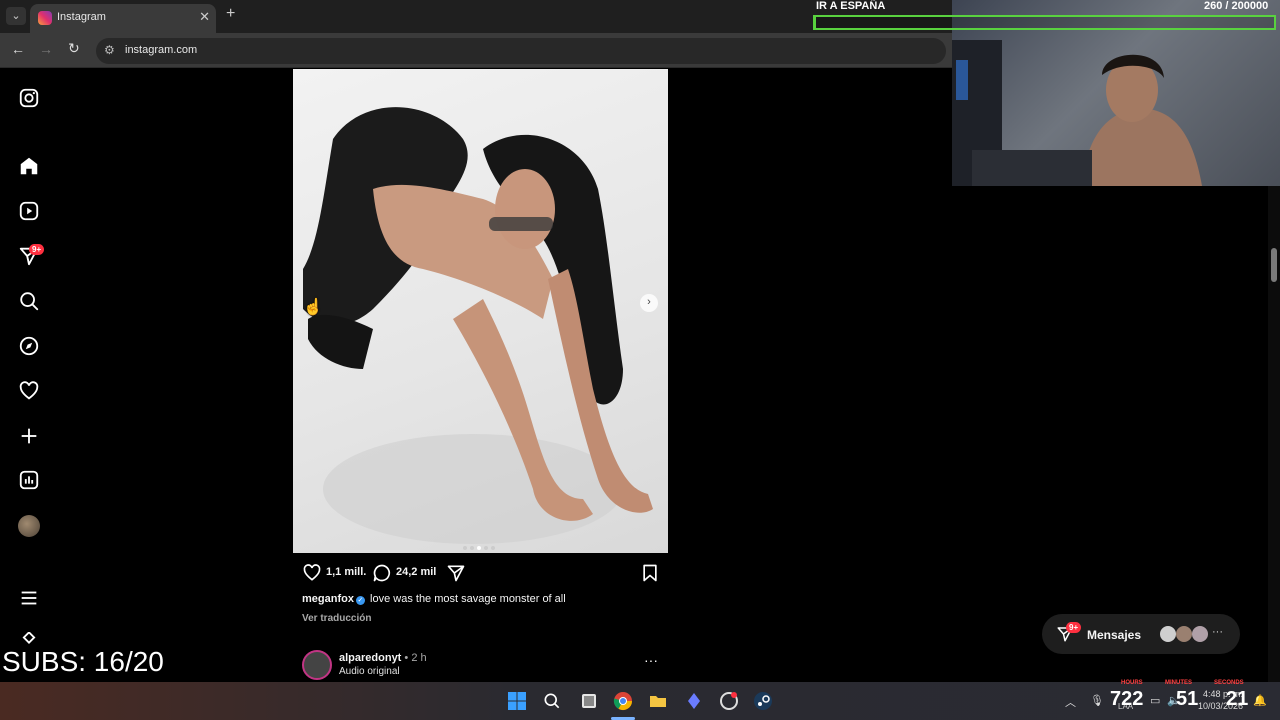 The image size is (1280, 720). What do you see at coordinates (81, 17) in the screenshot?
I see `tab-title: Instagram` at bounding box center [81, 17].